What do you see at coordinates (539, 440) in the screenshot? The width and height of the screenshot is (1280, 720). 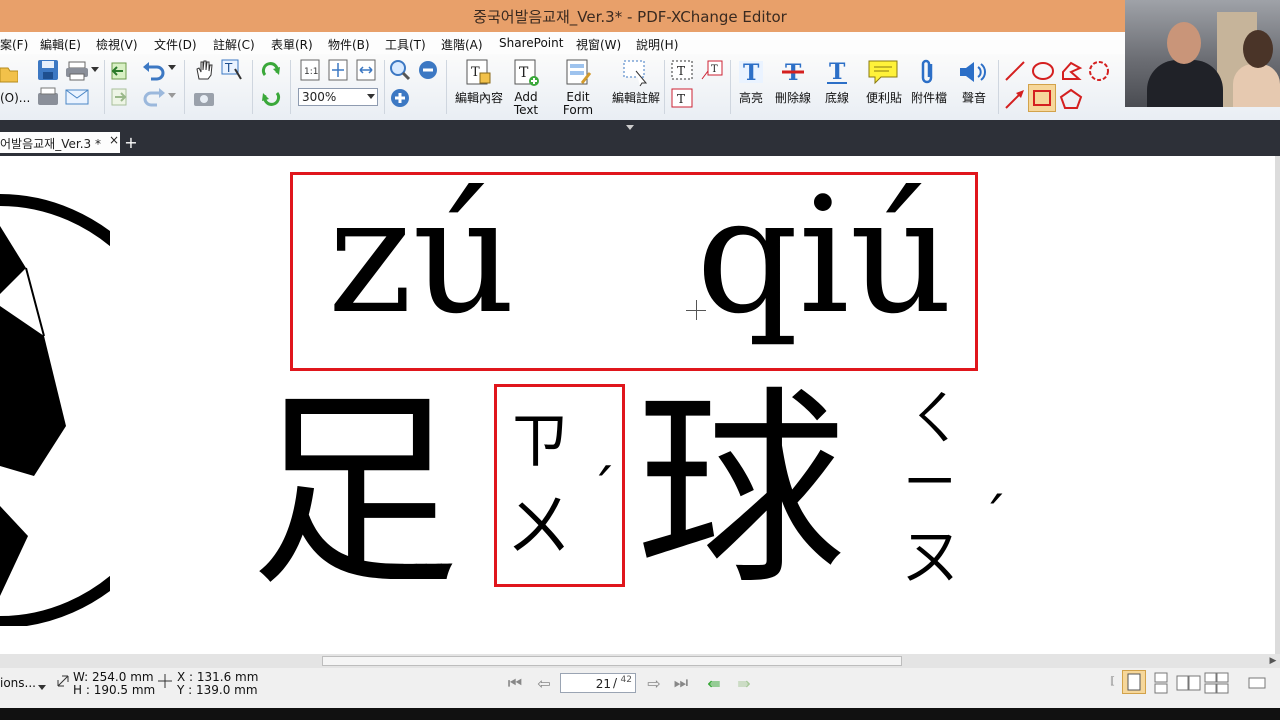 I see `bopomofo-z: ㄗ` at bounding box center [539, 440].